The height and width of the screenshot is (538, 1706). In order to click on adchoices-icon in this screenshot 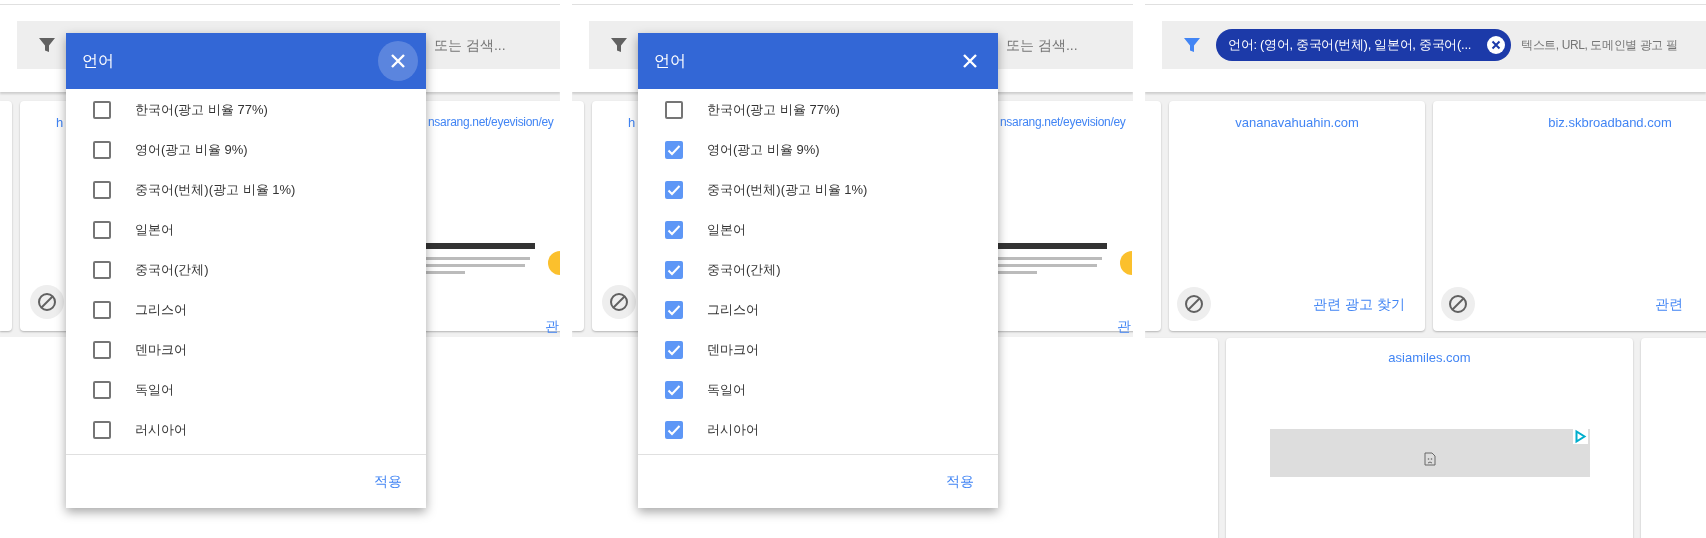, I will do `click(1580, 436)`.